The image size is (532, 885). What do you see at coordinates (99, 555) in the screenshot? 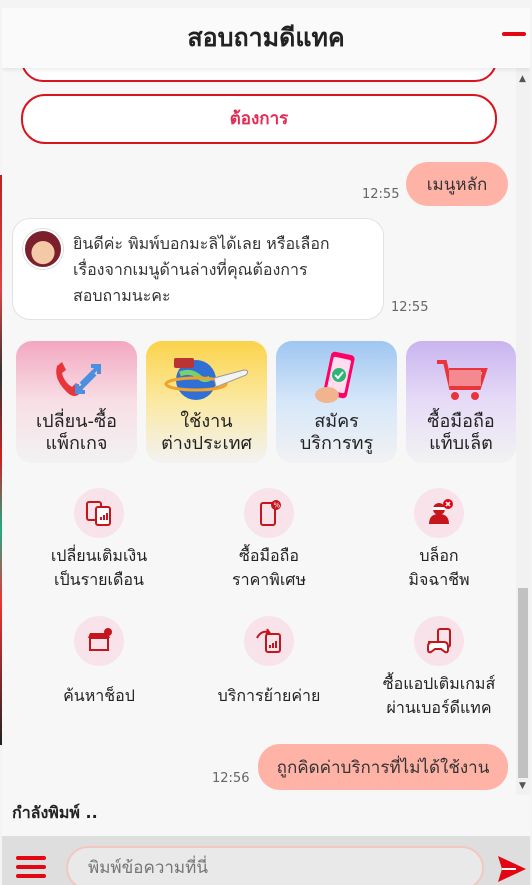
I see `service-label-line: เปลี่ยนเติมเงิน` at bounding box center [99, 555].